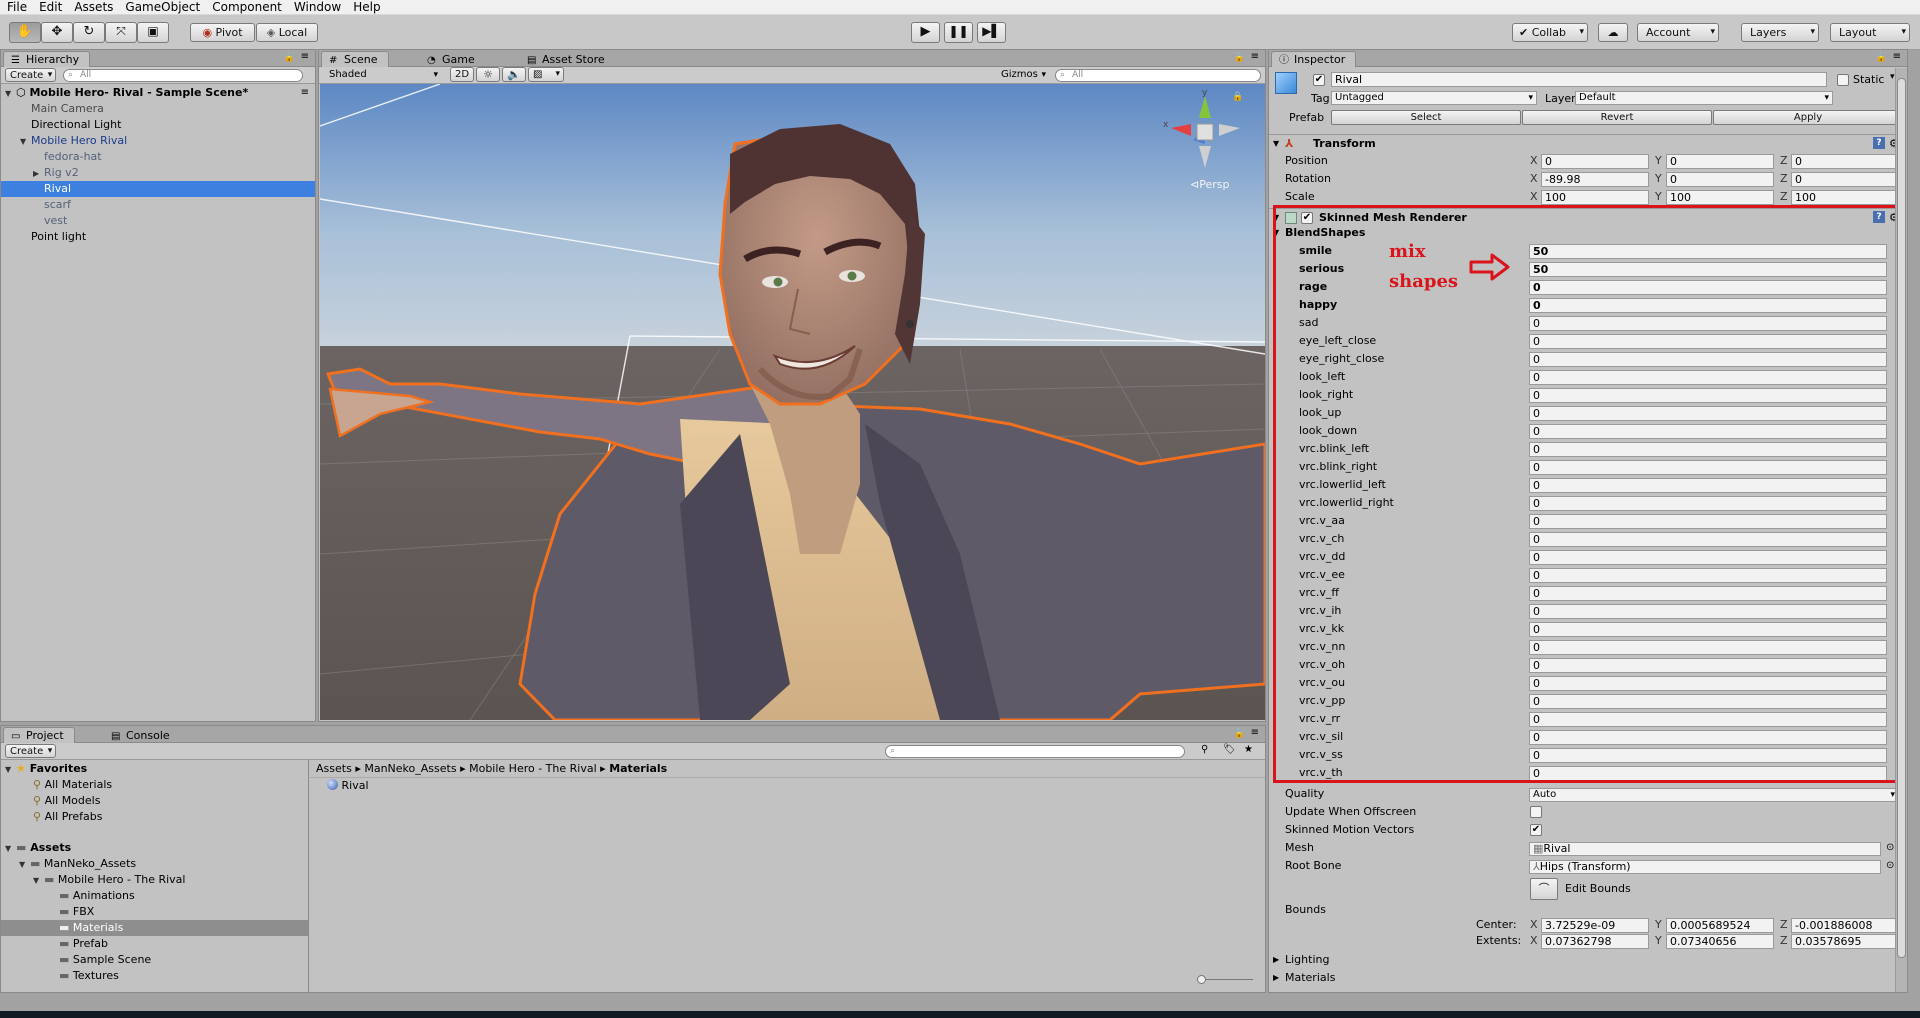  I want to click on prefab-apply-button: Apply, so click(1808, 117).